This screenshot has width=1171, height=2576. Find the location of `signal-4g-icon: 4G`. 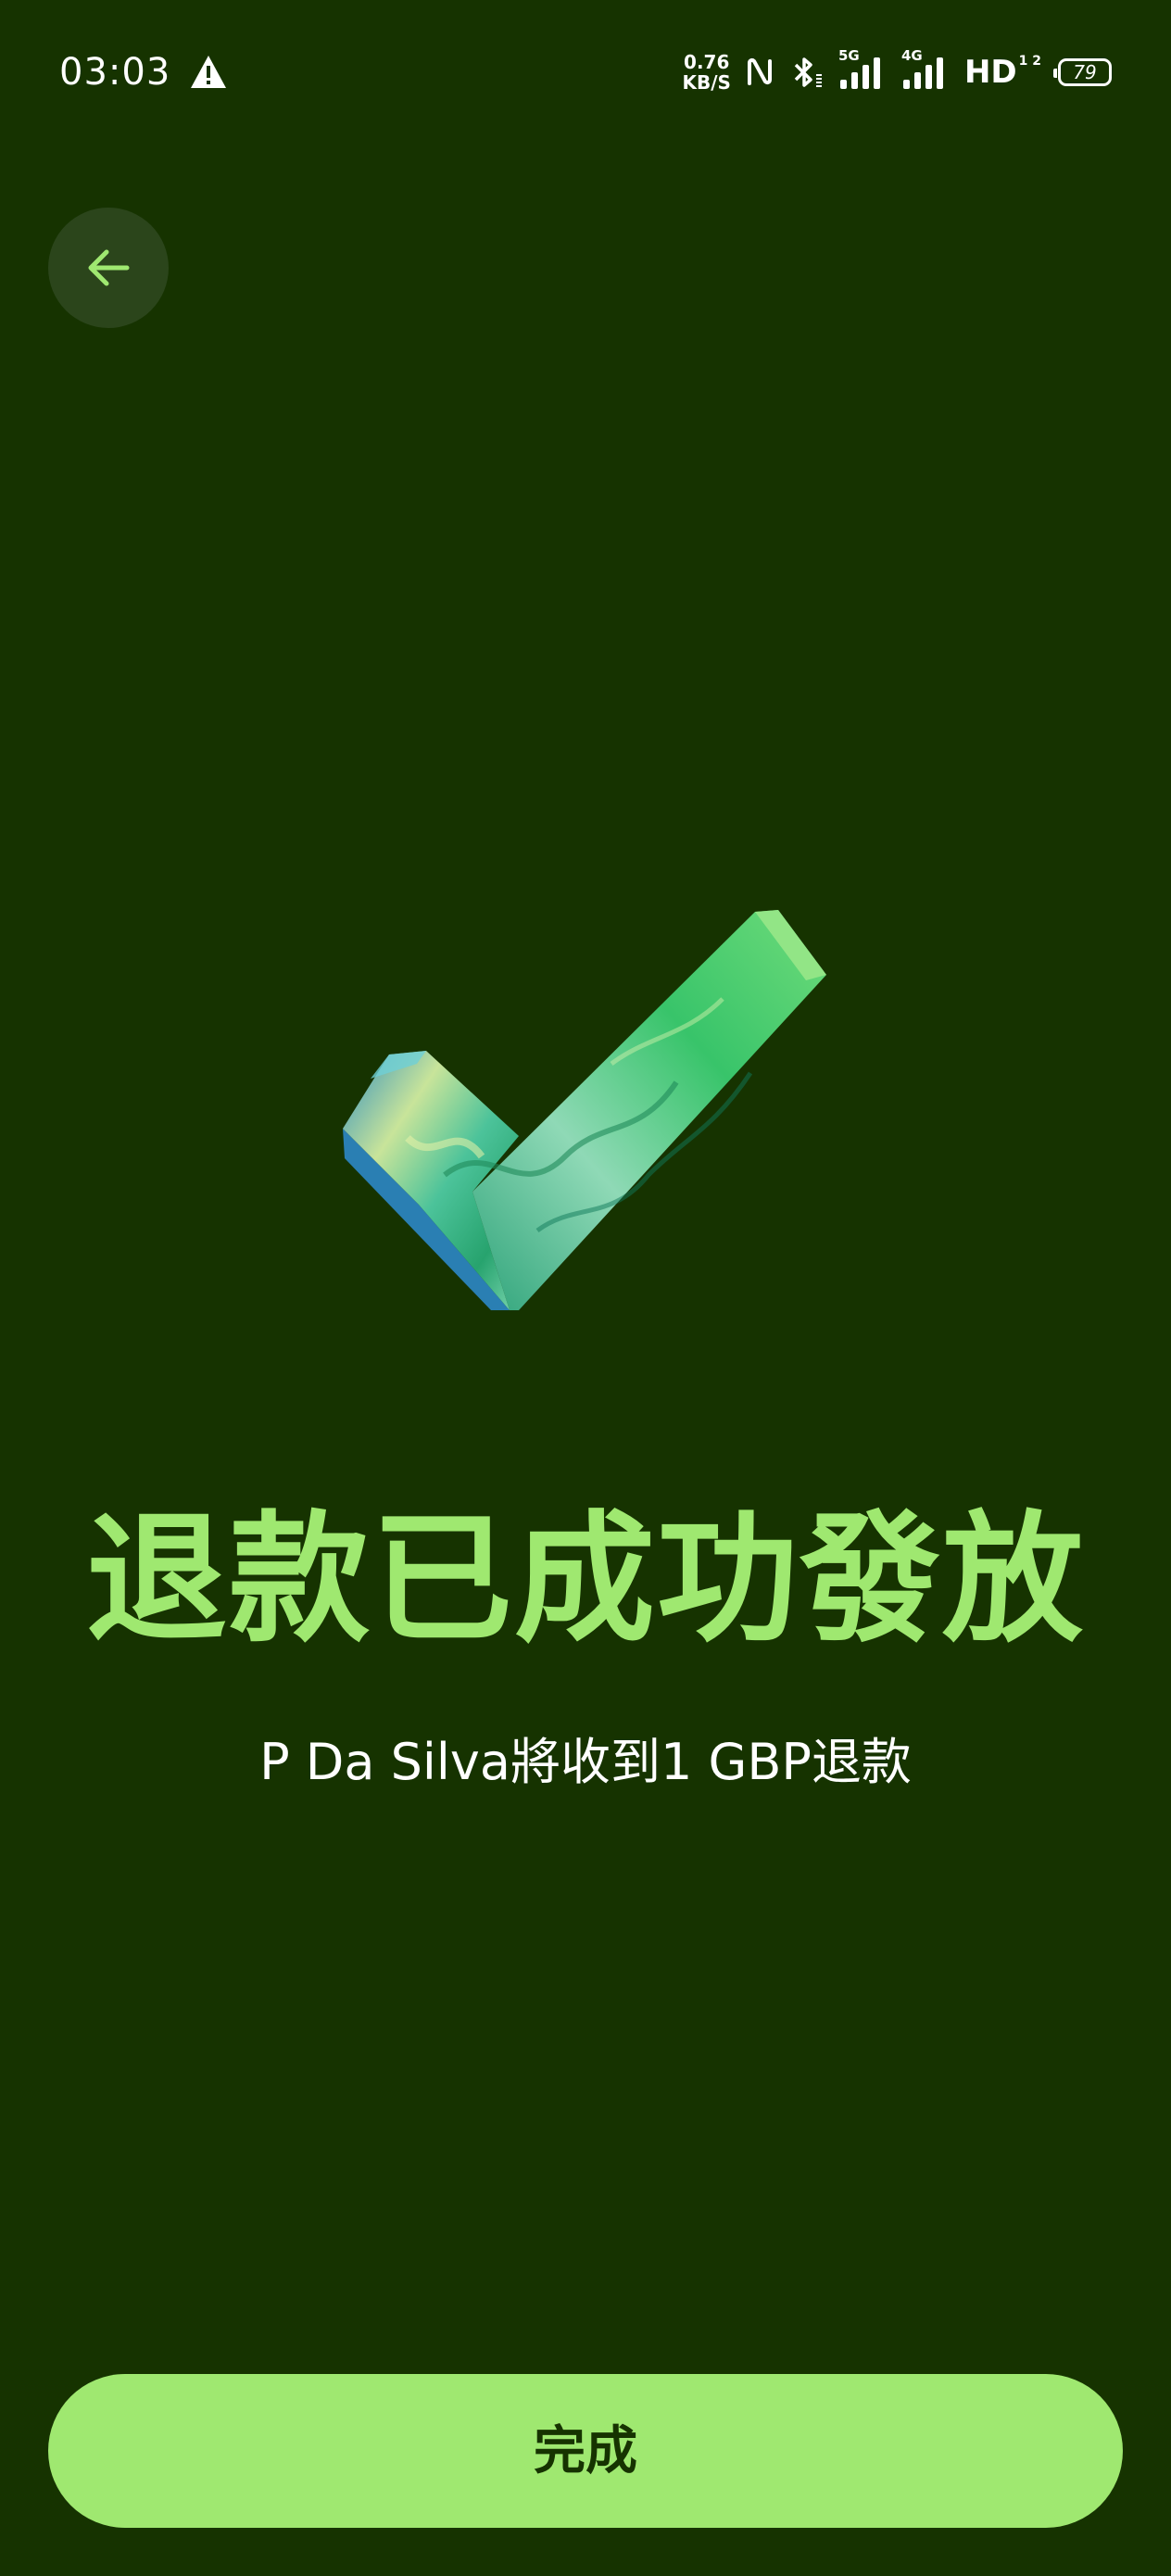

signal-4g-icon: 4G is located at coordinates (926, 69).